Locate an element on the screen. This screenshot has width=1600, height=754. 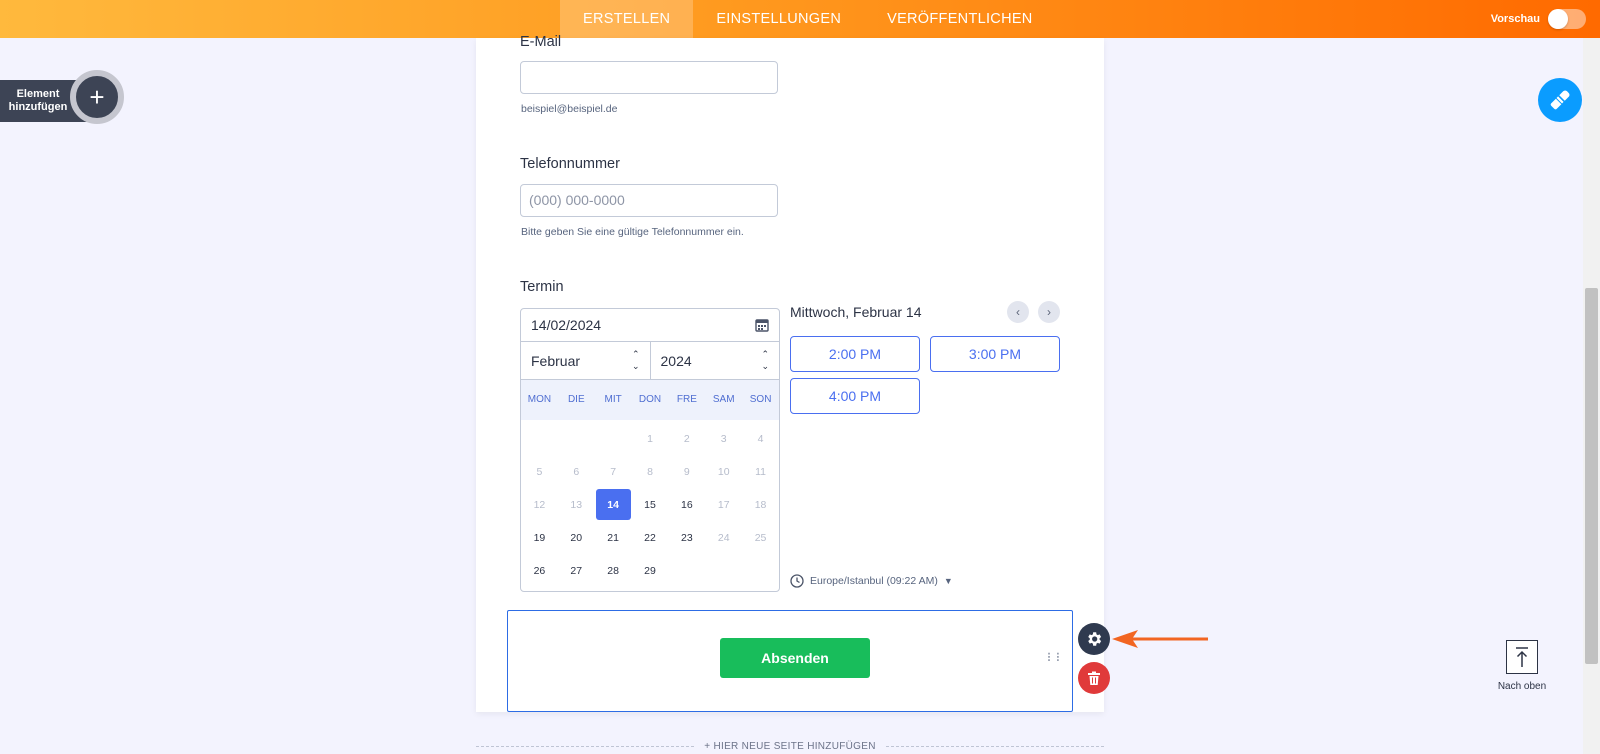
calendar-day: 11 is located at coordinates (761, 471).